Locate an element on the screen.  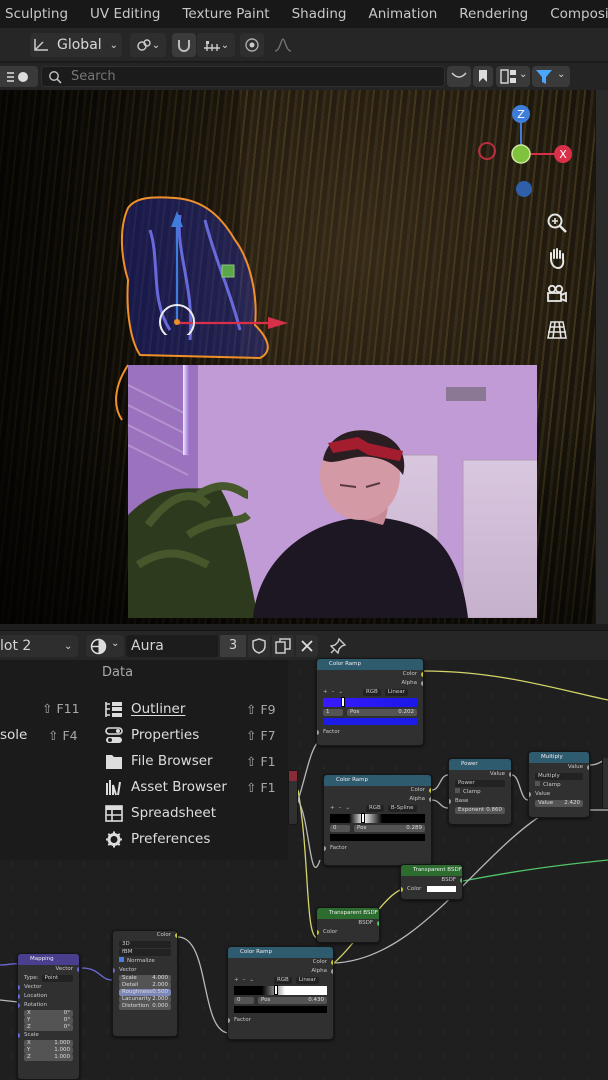
roughness-field: Roughness 0.500 is located at coordinates (145, 992).